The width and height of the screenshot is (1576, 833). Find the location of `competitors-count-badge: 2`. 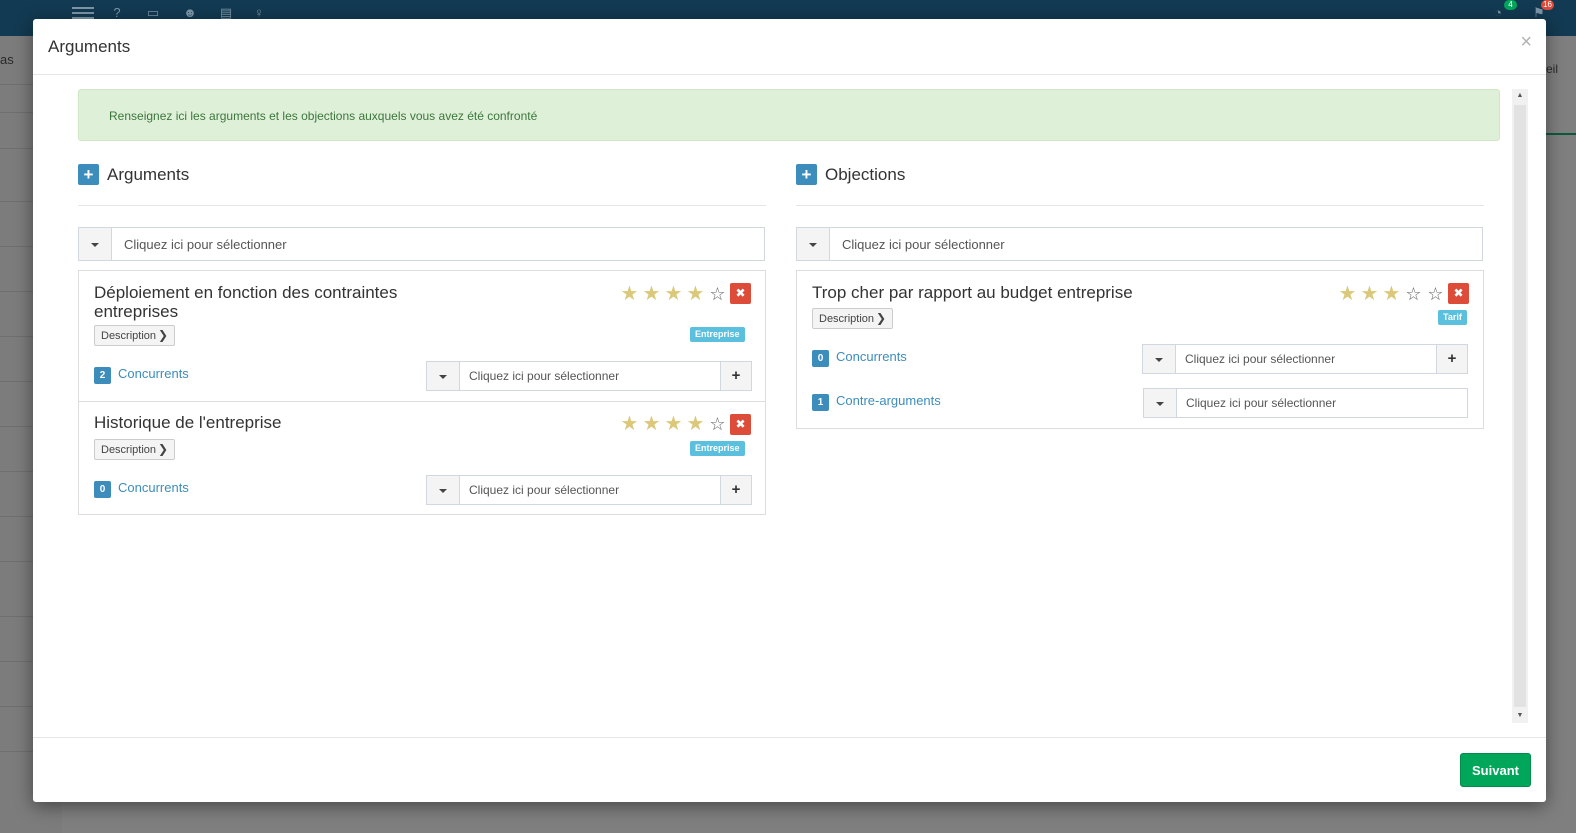

competitors-count-badge: 2 is located at coordinates (102, 375).